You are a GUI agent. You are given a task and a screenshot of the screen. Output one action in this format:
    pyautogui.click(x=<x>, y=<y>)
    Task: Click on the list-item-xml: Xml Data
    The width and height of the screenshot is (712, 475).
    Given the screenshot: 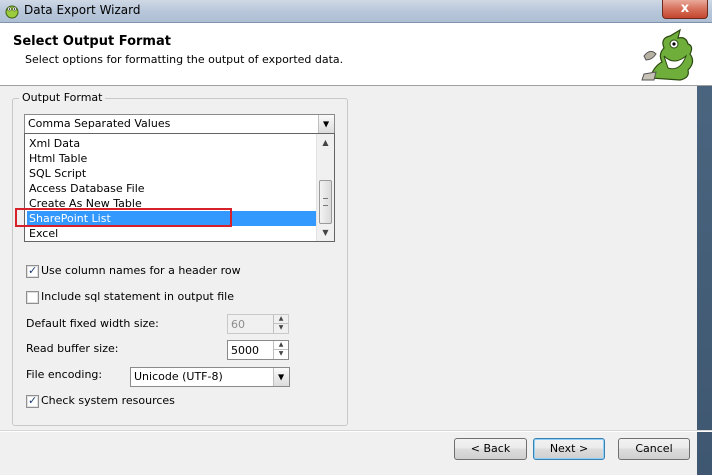 What is the action you would take?
    pyautogui.click(x=173, y=143)
    